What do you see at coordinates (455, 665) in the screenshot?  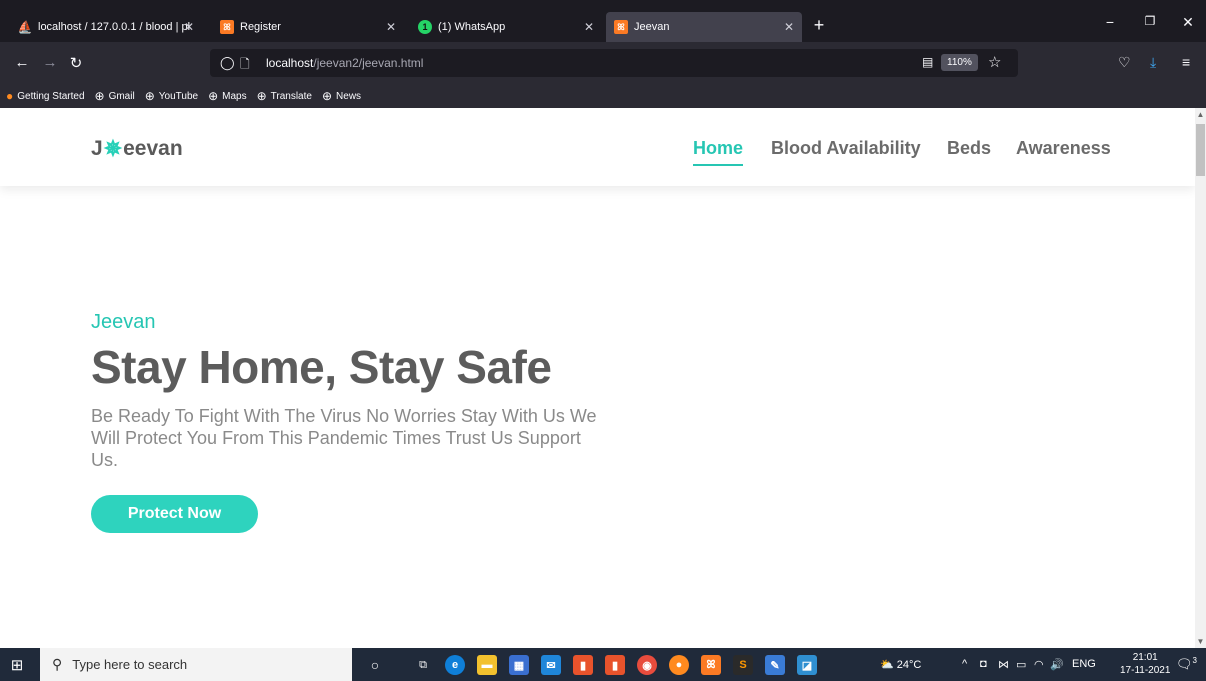 I see `edge-icon: e` at bounding box center [455, 665].